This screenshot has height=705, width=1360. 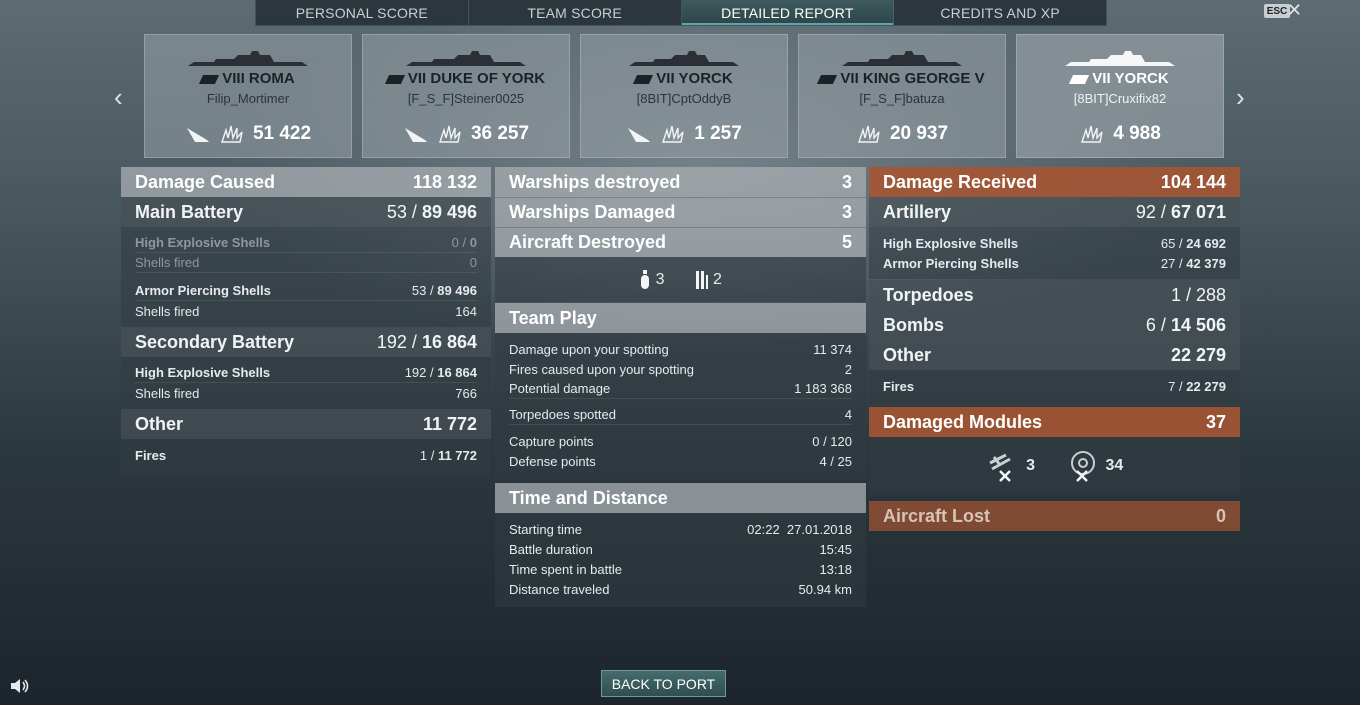 I want to click on shells-fired-value: 0, so click(x=473, y=262).